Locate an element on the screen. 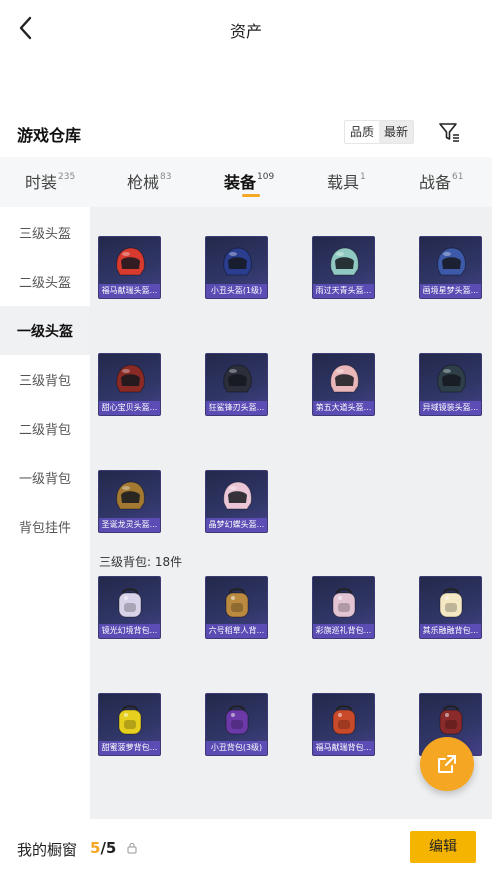  tab-supplies: 战备61 is located at coordinates (441, 181).